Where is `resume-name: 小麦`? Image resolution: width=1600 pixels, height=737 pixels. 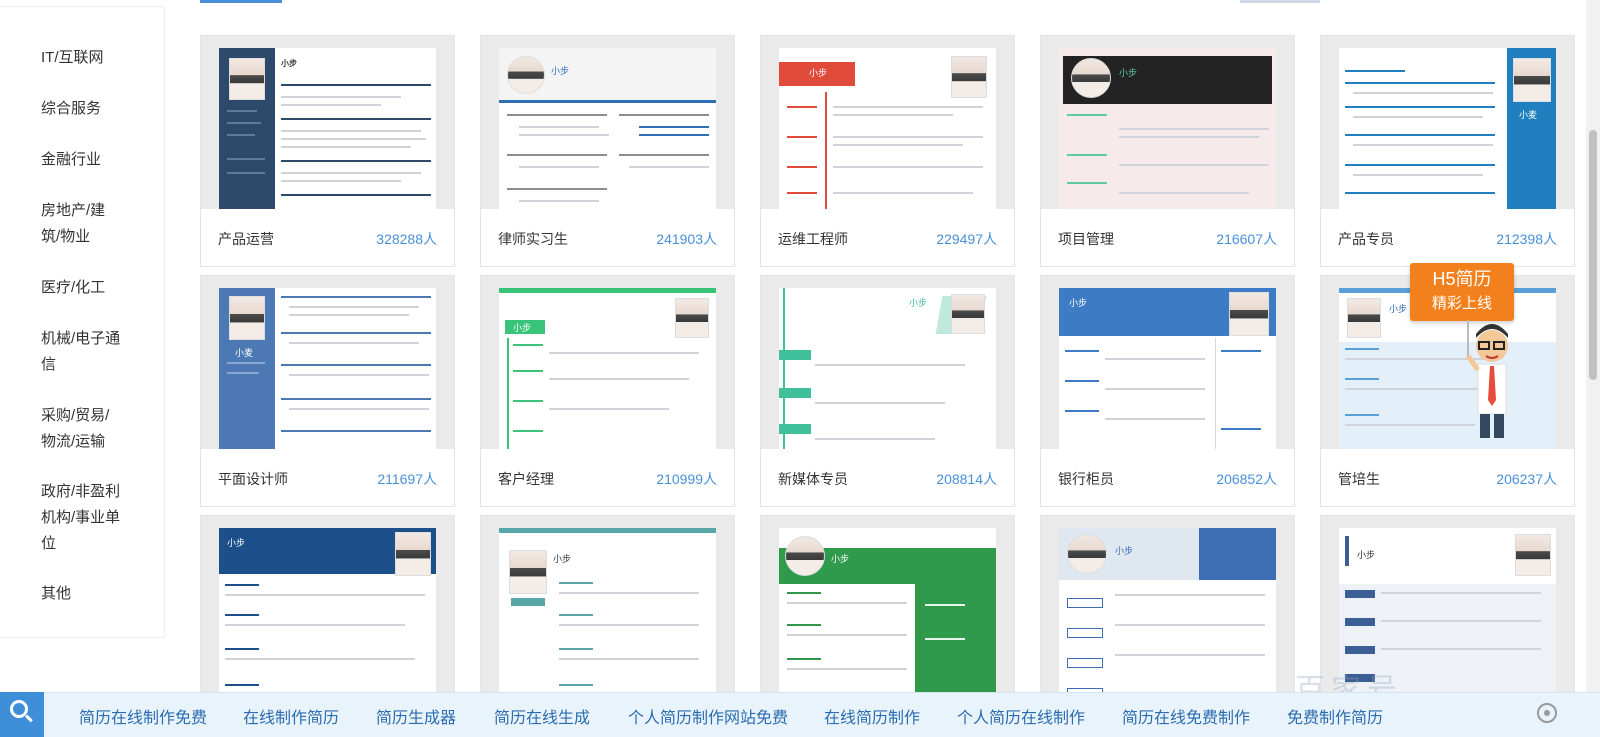 resume-name: 小麦 is located at coordinates (244, 353).